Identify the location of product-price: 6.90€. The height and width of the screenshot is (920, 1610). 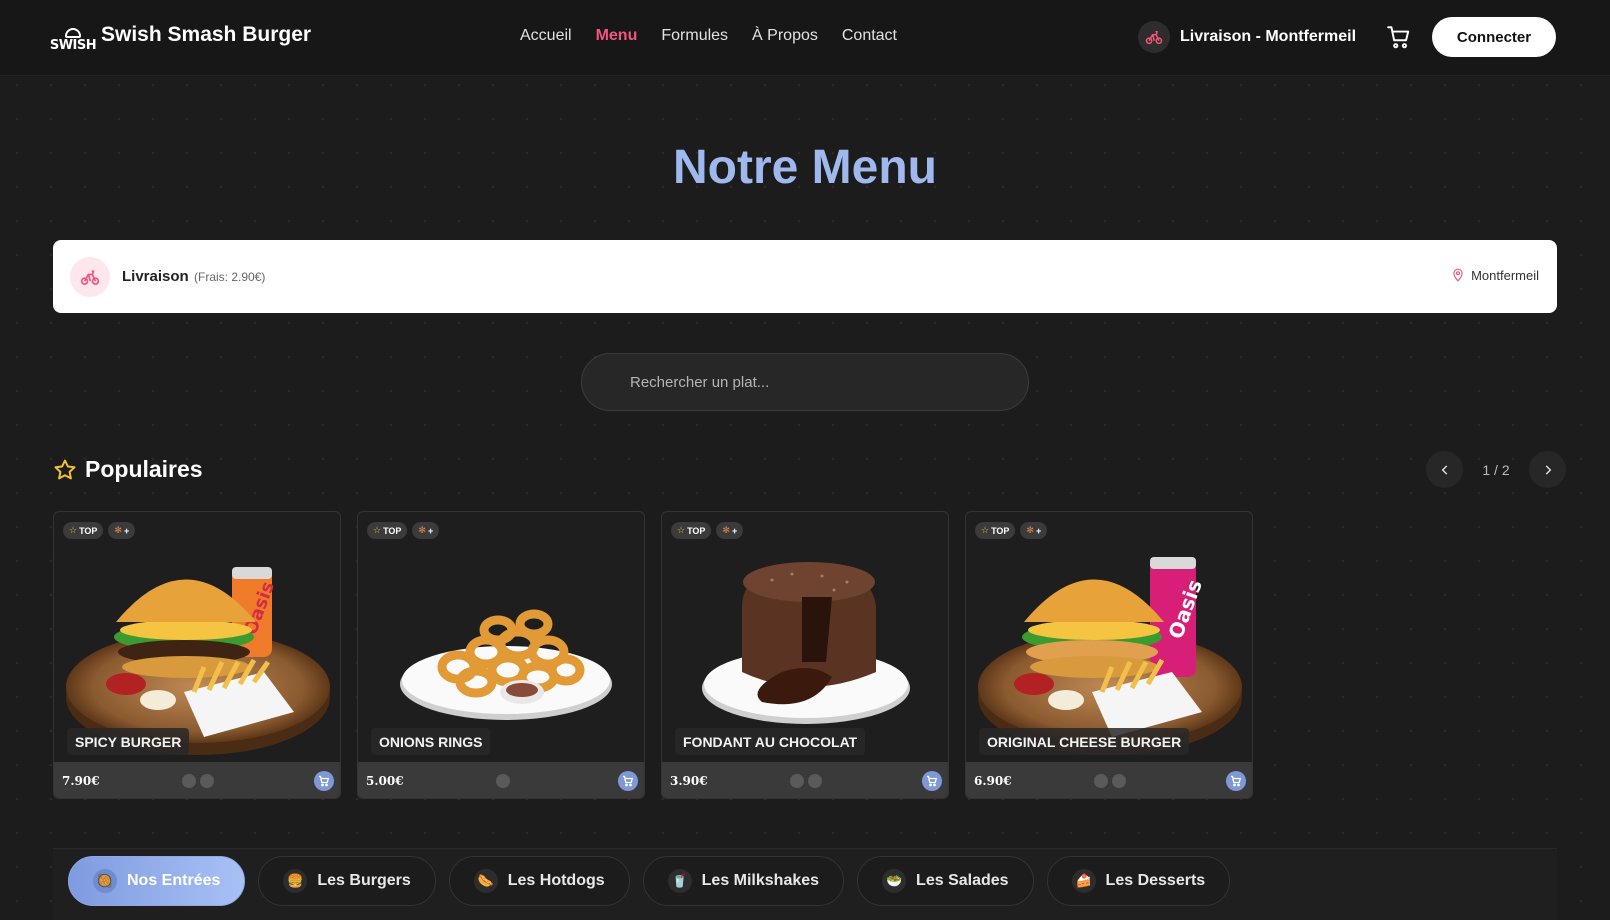
(993, 781).